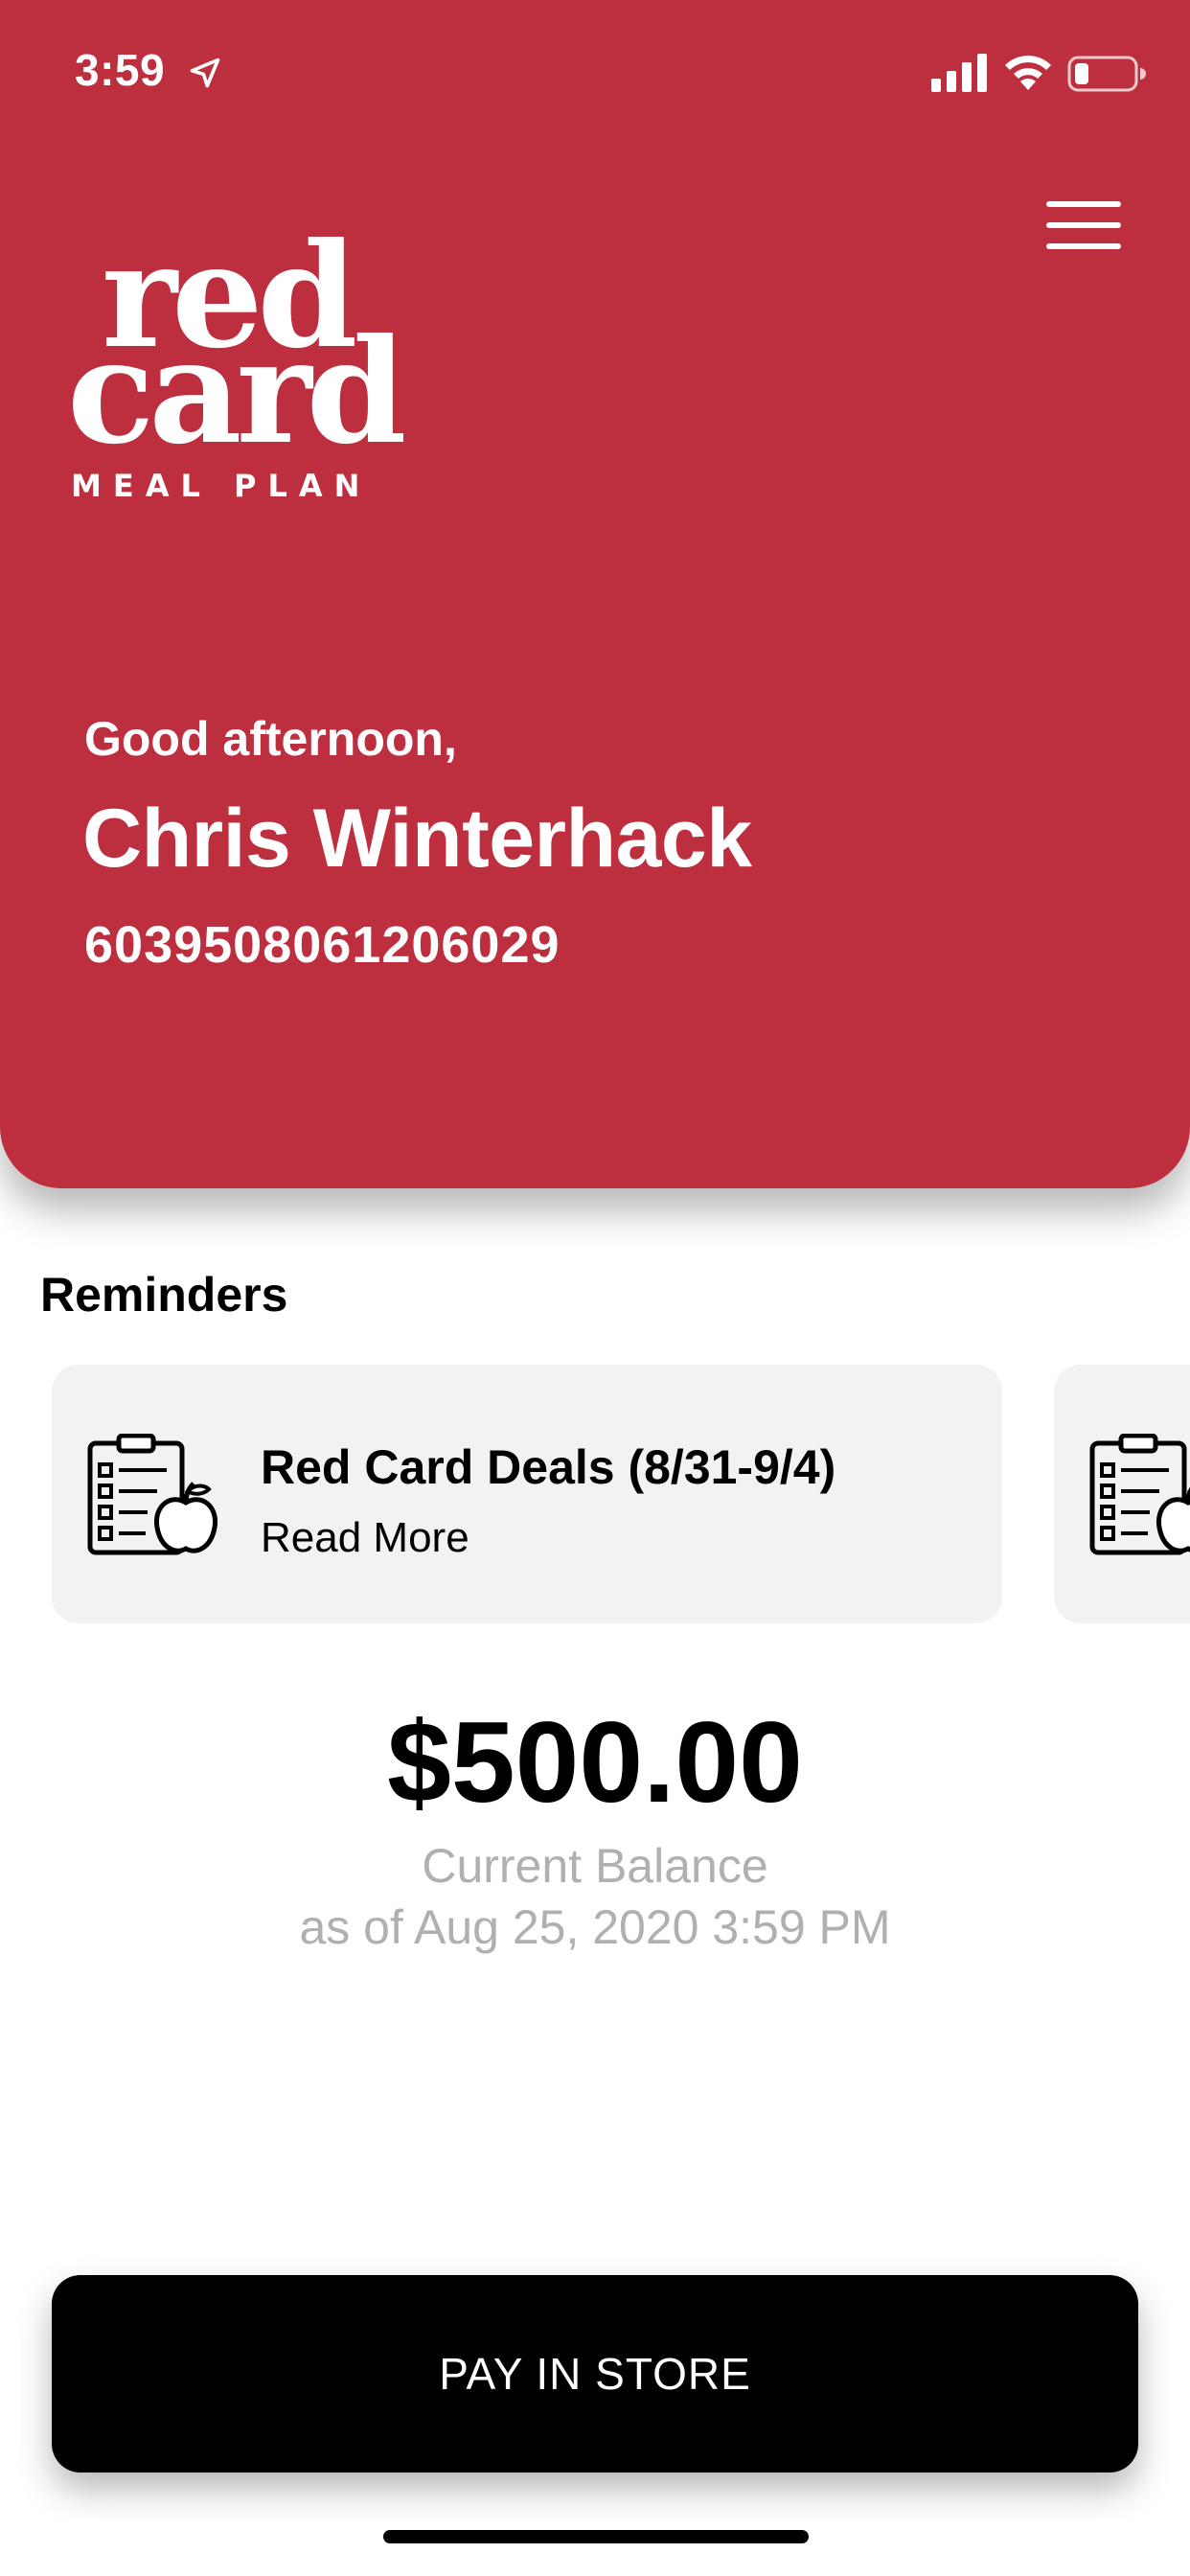  Describe the element at coordinates (548, 1467) in the screenshot. I see `reminder-title: Red Card Deals (8/31-9/4)` at that location.